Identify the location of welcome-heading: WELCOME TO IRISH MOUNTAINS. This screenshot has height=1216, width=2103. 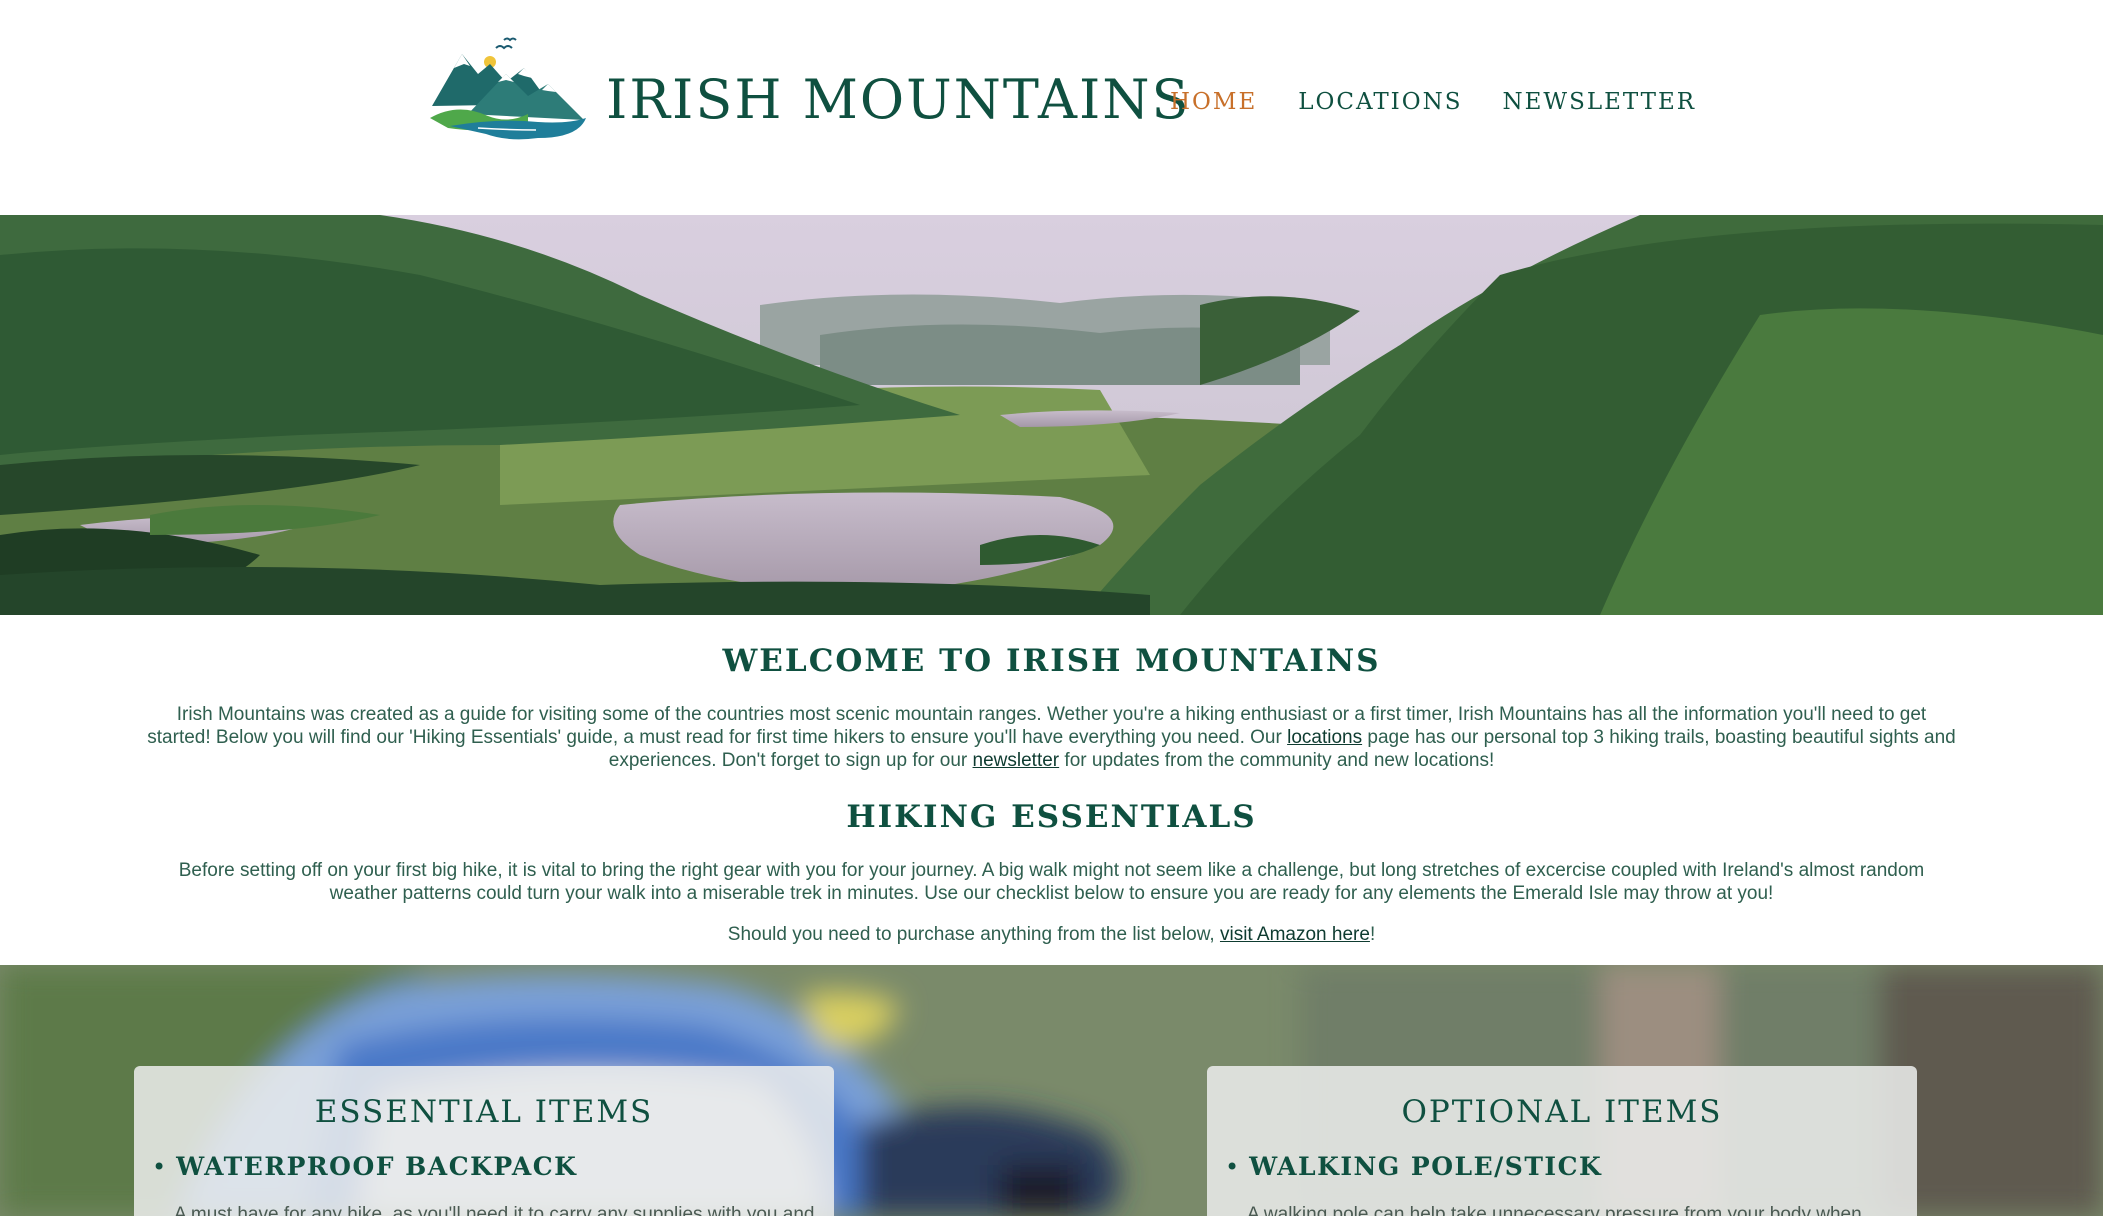
(1051, 661).